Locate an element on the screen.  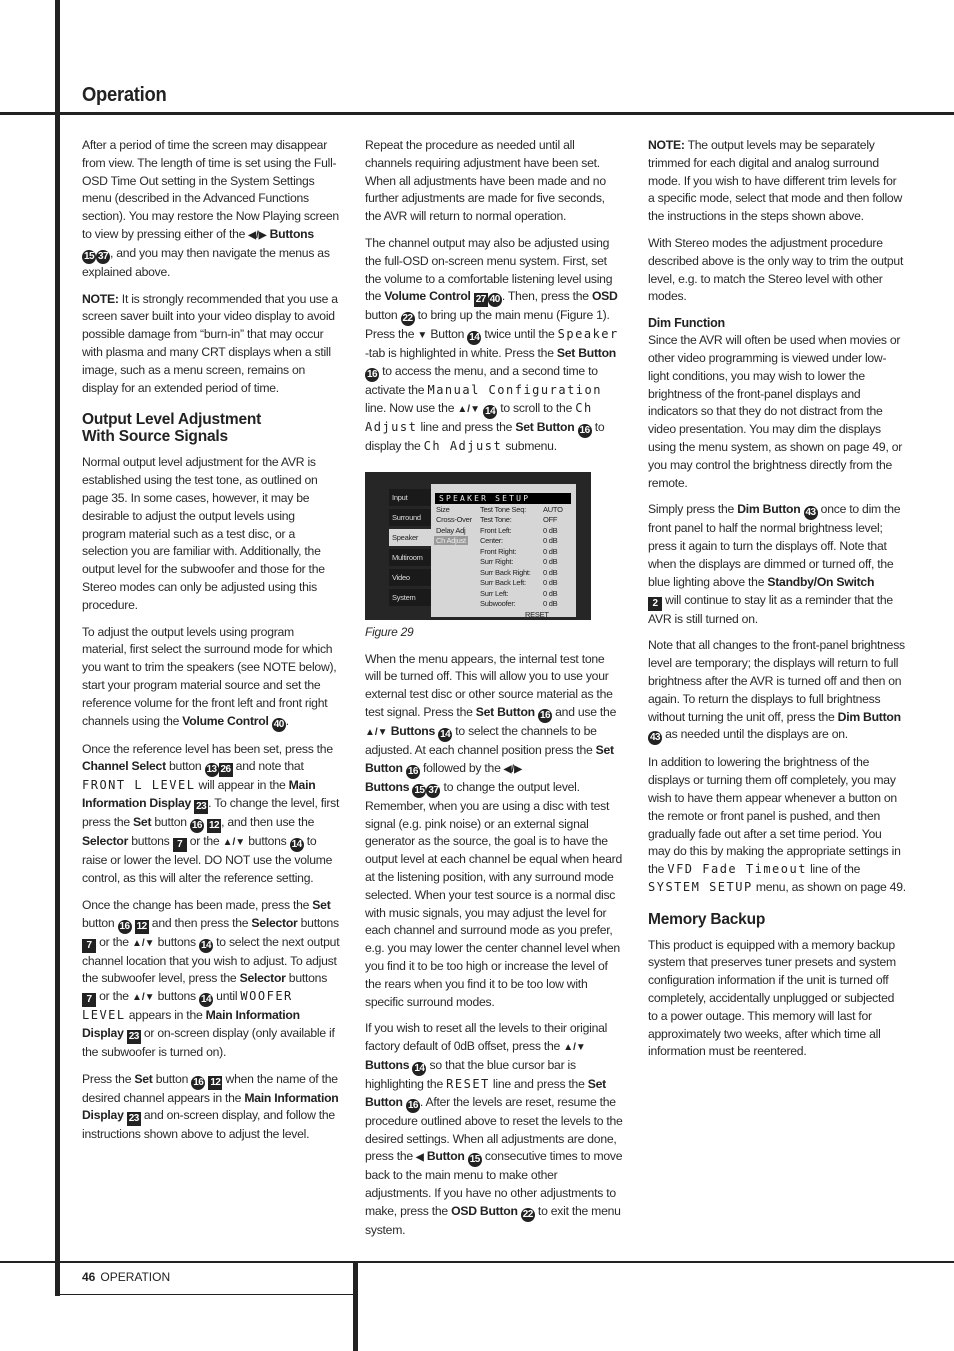
footer-rule is located at coordinates (477, 1262).